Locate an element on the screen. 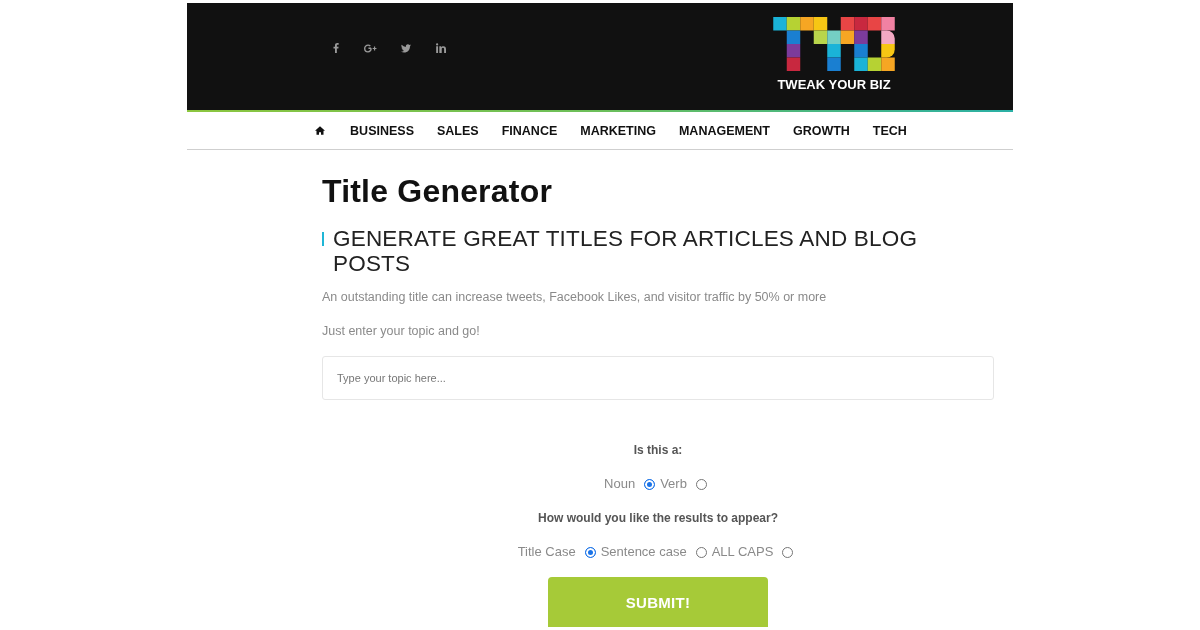  nav-link: SALES is located at coordinates (458, 130).